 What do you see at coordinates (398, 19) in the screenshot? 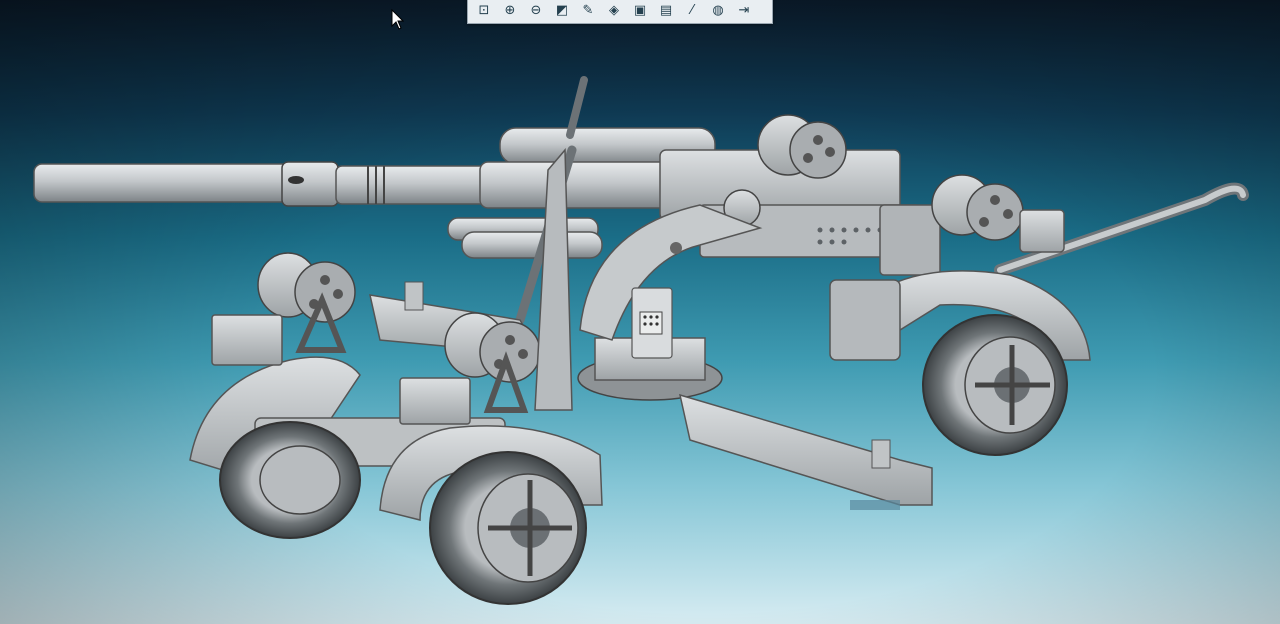
I see `mouse-pointer-icon` at bounding box center [398, 19].